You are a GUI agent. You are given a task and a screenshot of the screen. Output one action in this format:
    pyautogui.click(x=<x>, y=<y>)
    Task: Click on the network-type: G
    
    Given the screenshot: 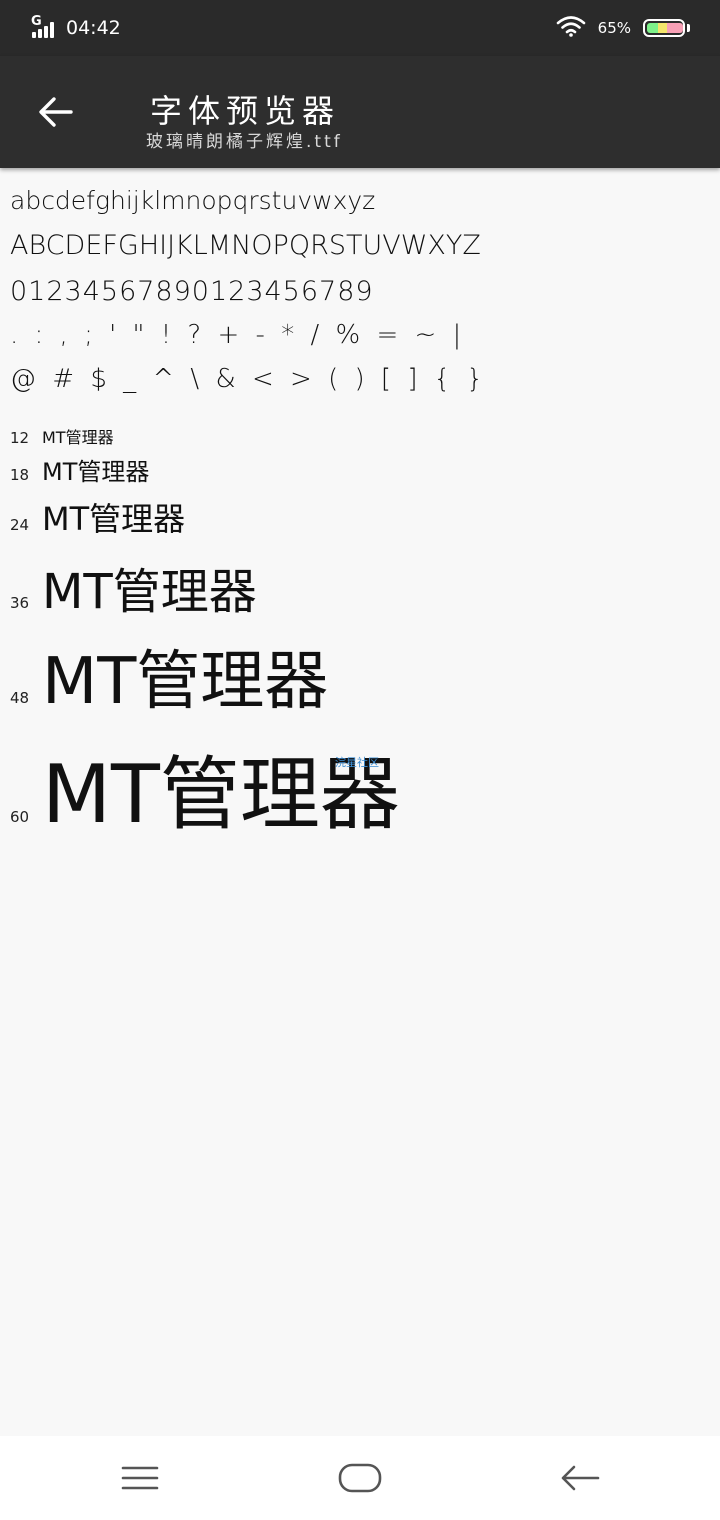 What is the action you would take?
    pyautogui.click(x=36, y=21)
    